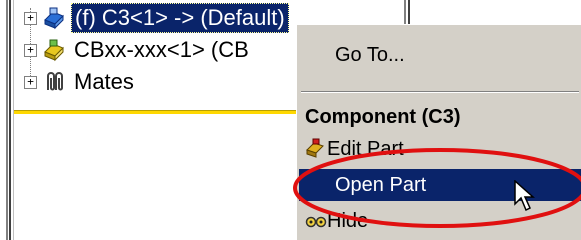 Image resolution: width=581 pixels, height=240 pixels. What do you see at coordinates (316, 149) in the screenshot?
I see `edit-part-icon` at bounding box center [316, 149].